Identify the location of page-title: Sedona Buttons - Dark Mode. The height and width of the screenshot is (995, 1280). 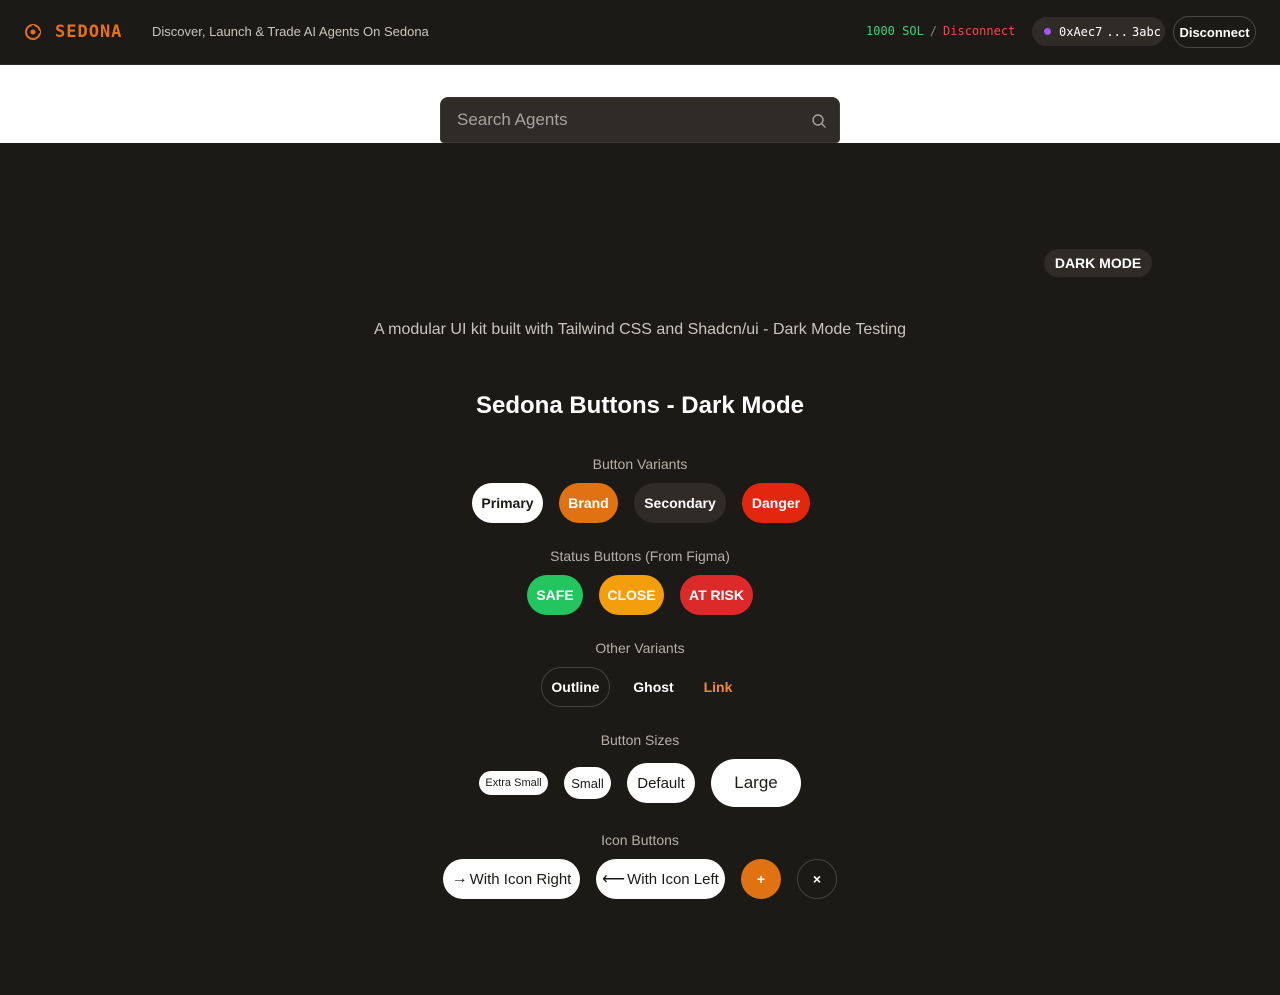
(640, 405).